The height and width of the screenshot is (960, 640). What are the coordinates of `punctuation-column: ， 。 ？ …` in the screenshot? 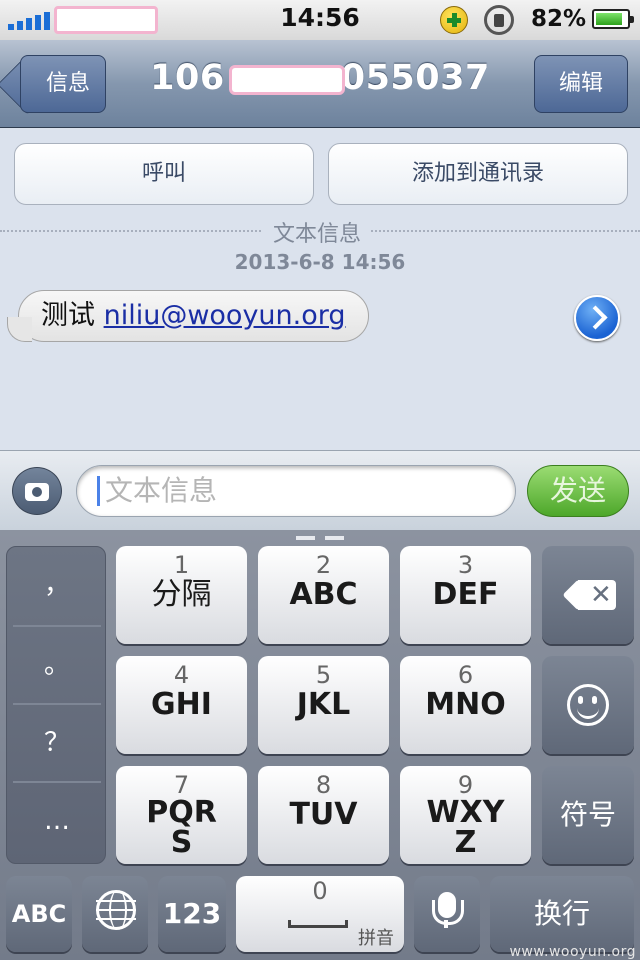 It's located at (56, 705).